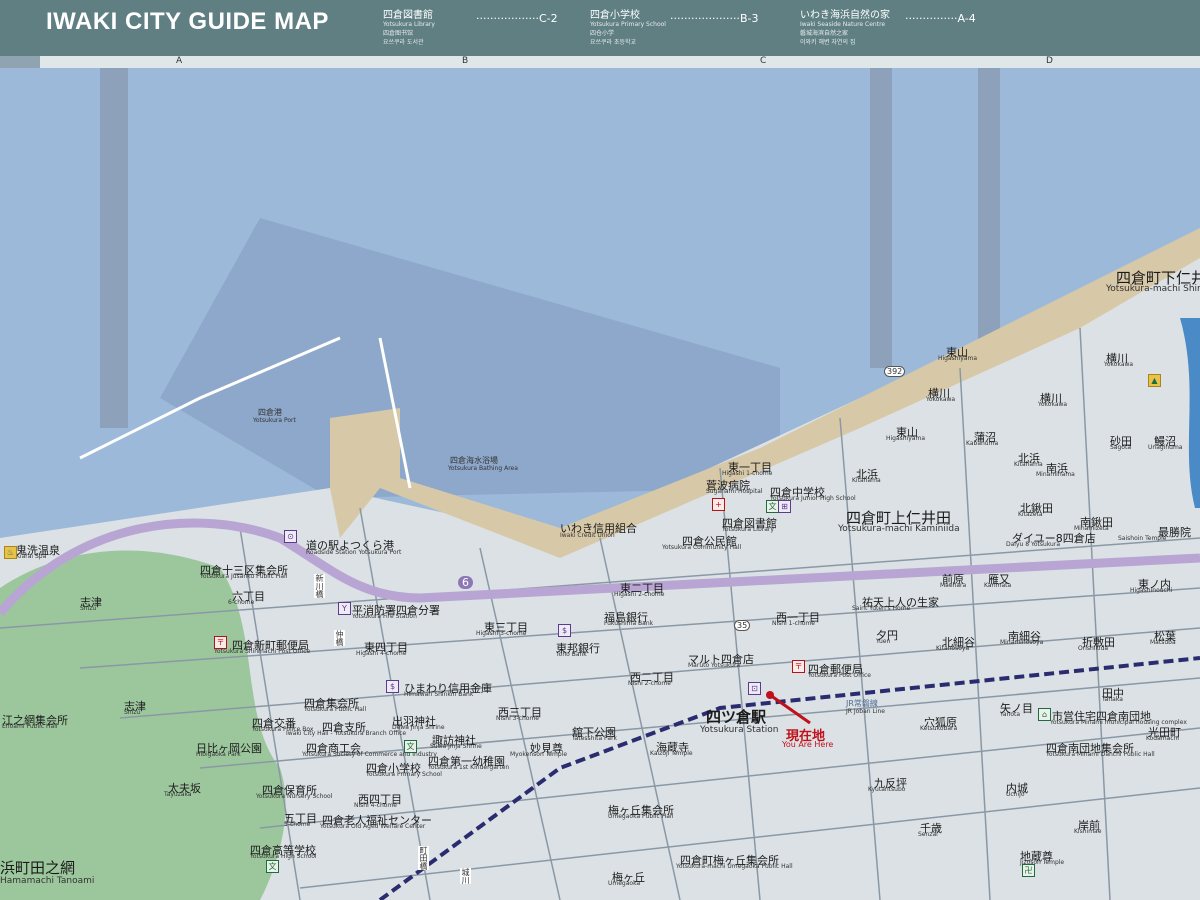  I want to click on roadside-station-label-en: Roadside Station Yotsukura Port, so click(354, 552).